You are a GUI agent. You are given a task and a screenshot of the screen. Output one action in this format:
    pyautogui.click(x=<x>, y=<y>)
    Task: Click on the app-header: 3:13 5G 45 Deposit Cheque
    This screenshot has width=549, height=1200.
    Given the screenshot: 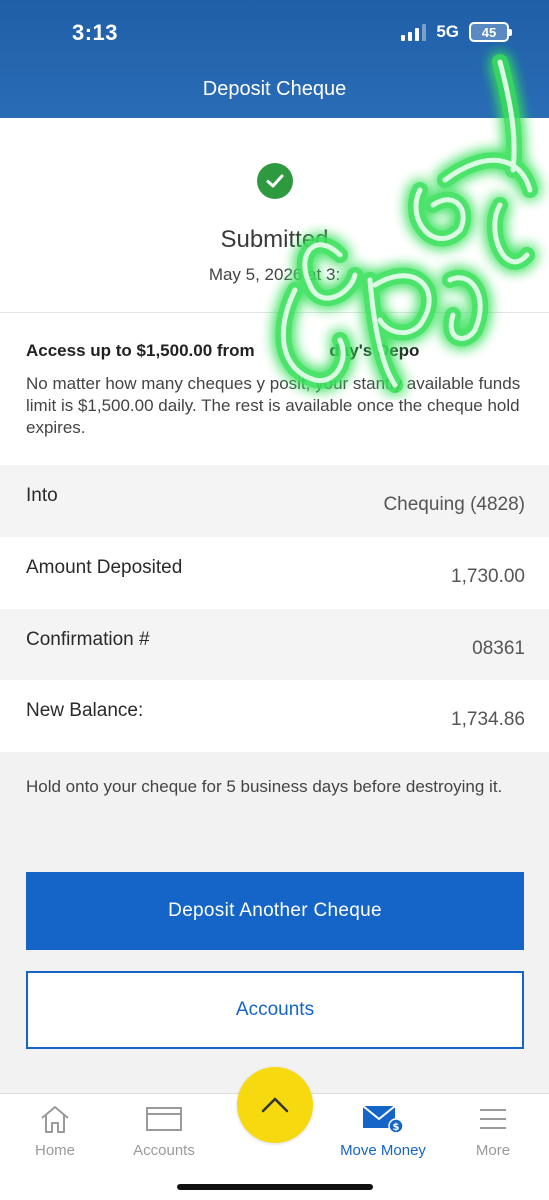 What is the action you would take?
    pyautogui.click(x=274, y=59)
    